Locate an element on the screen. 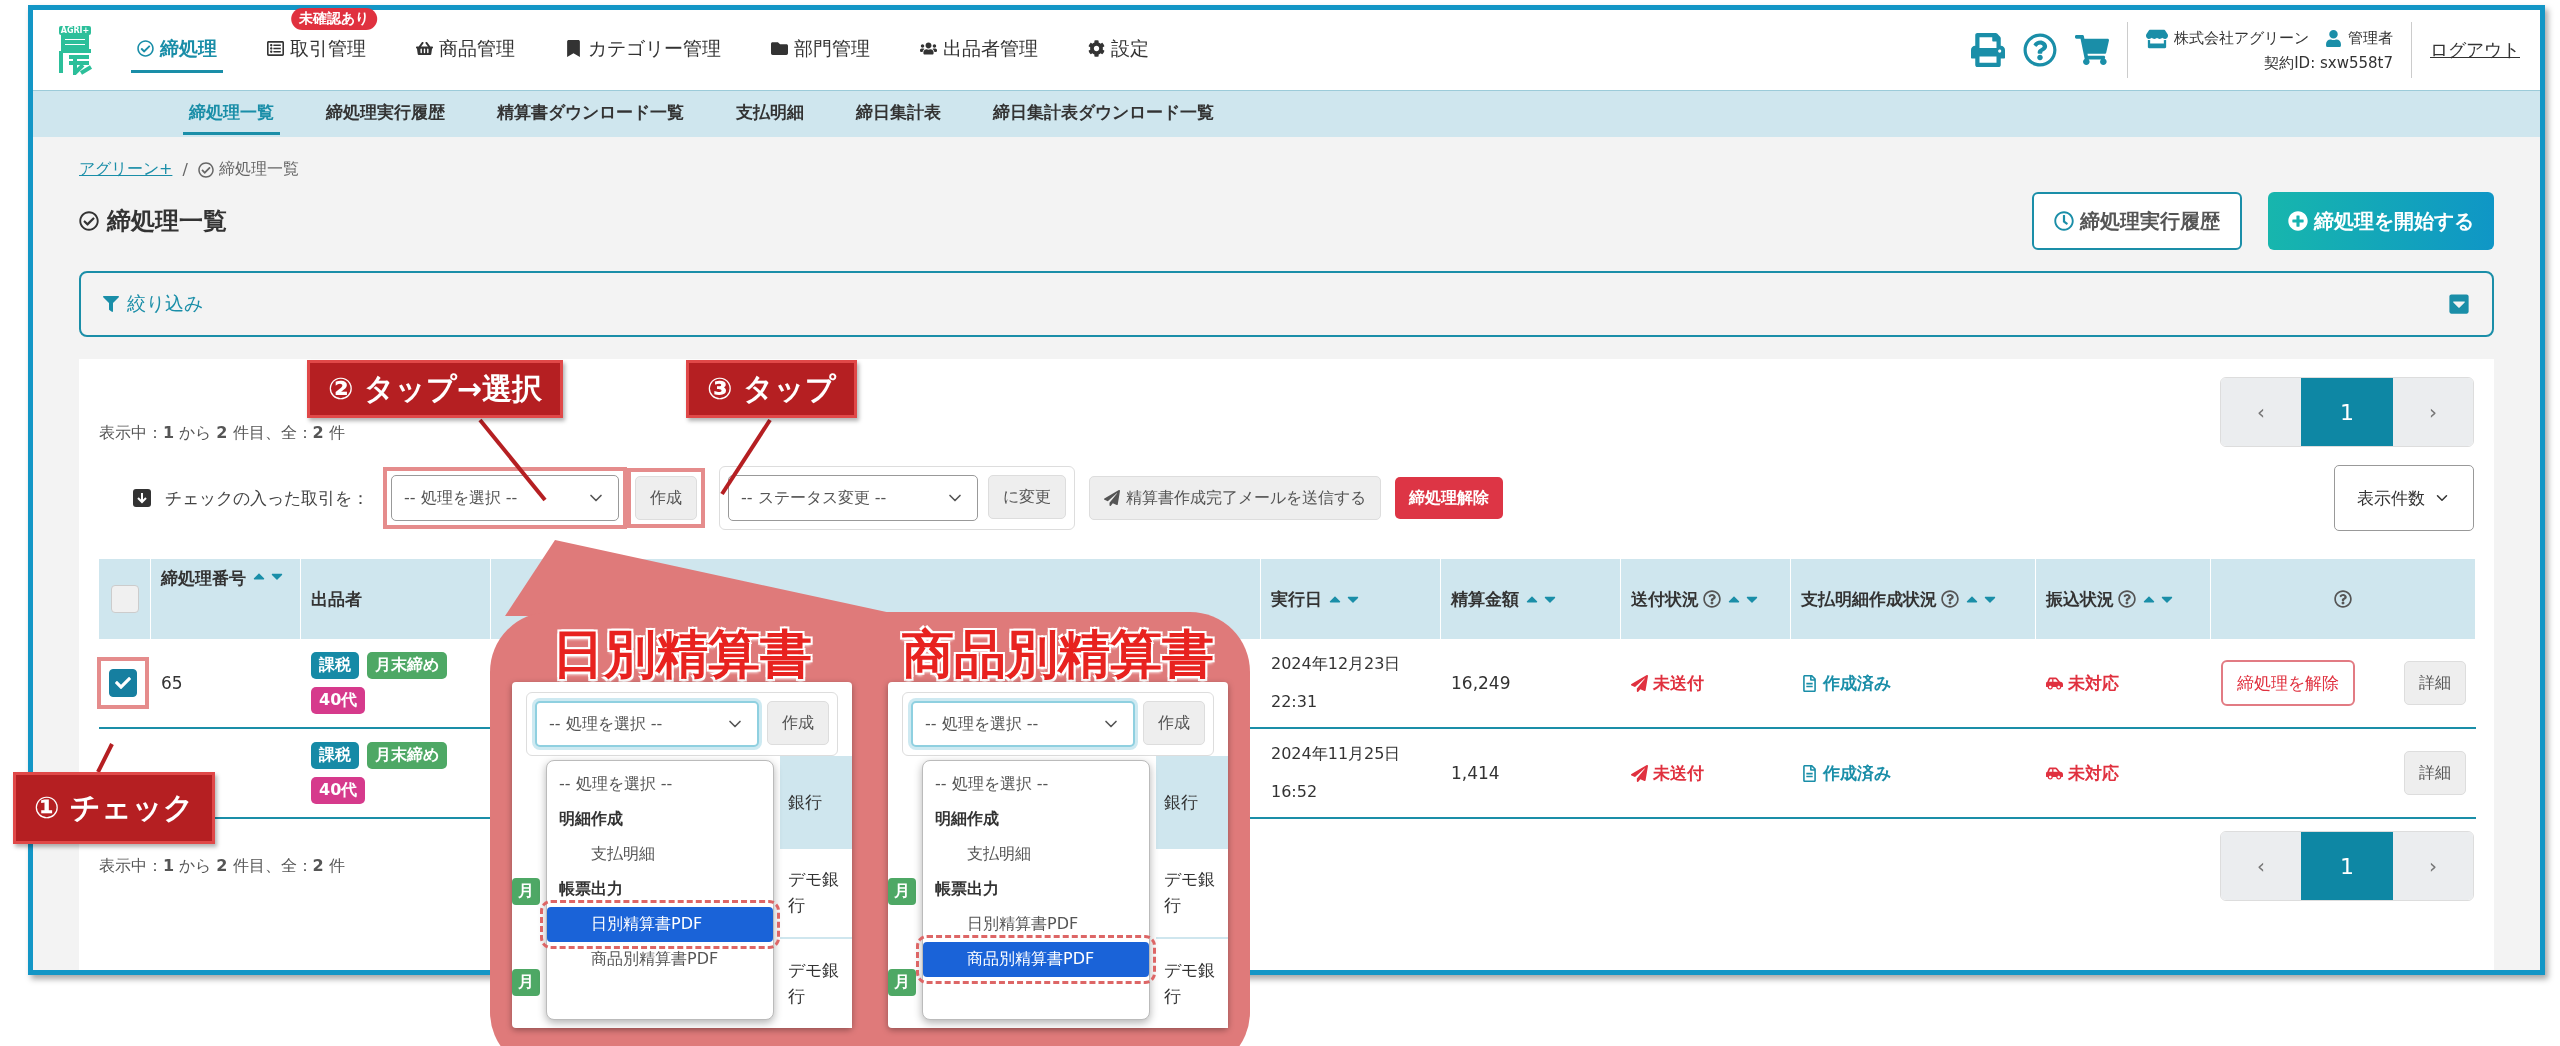 The width and height of the screenshot is (2560, 1046). page-title: 締処理一覧 is located at coordinates (167, 221).